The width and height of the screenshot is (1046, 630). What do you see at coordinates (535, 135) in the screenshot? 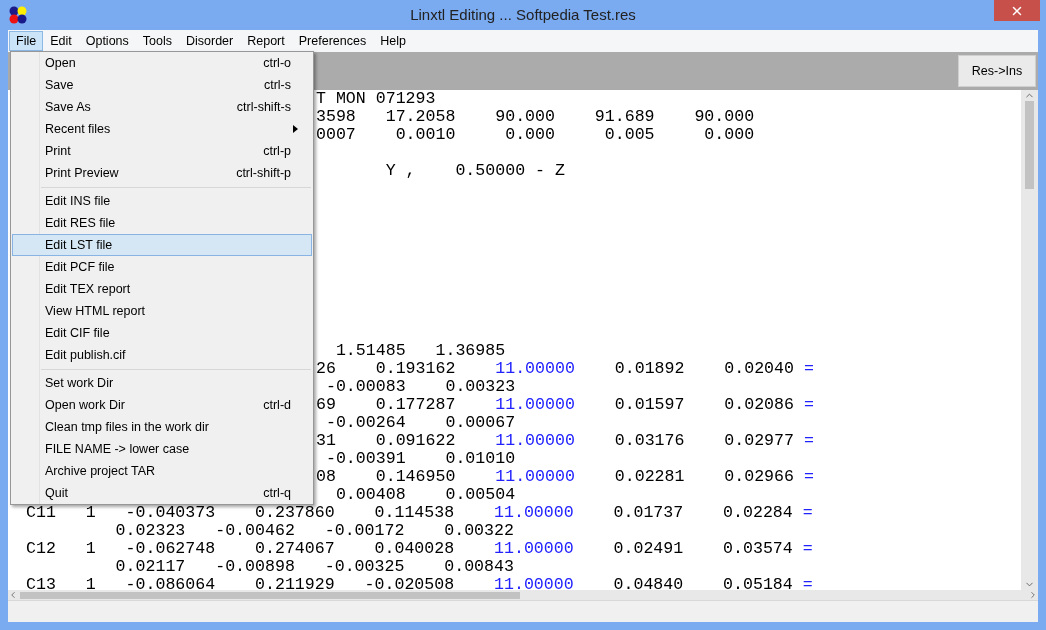
I see `code-line: 0007 0.0010 0.000 0.005 0.000` at bounding box center [535, 135].